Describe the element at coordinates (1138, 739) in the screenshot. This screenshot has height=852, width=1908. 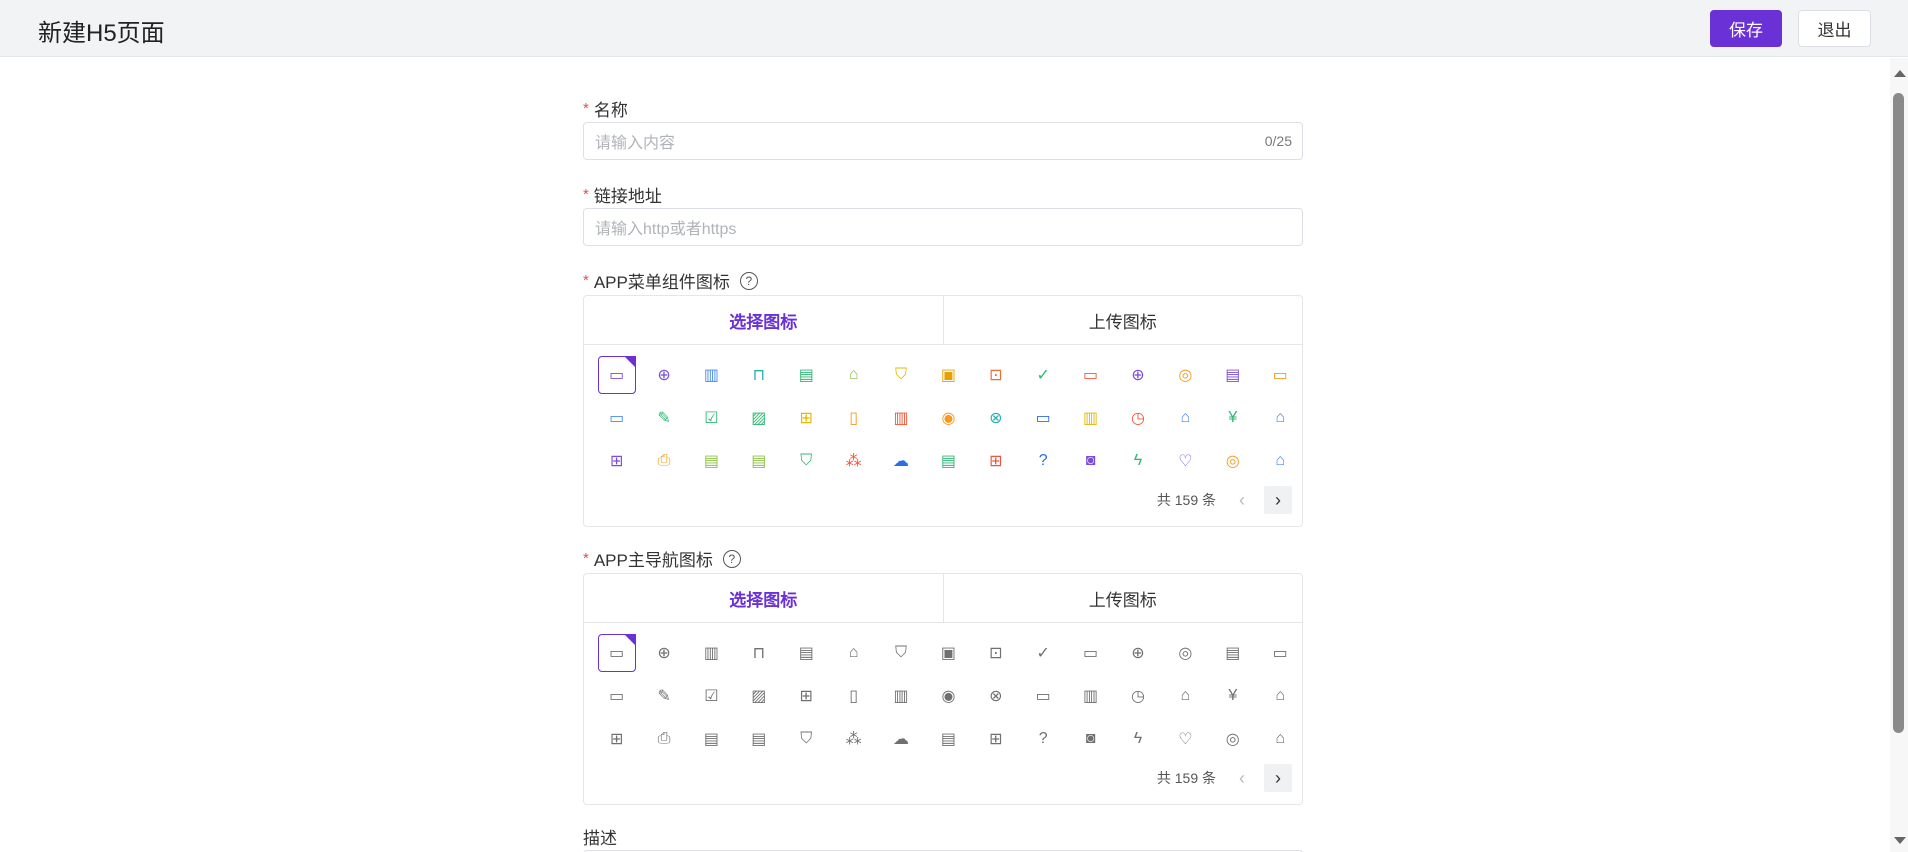
I see `bolt-icon: ϟ` at that location.